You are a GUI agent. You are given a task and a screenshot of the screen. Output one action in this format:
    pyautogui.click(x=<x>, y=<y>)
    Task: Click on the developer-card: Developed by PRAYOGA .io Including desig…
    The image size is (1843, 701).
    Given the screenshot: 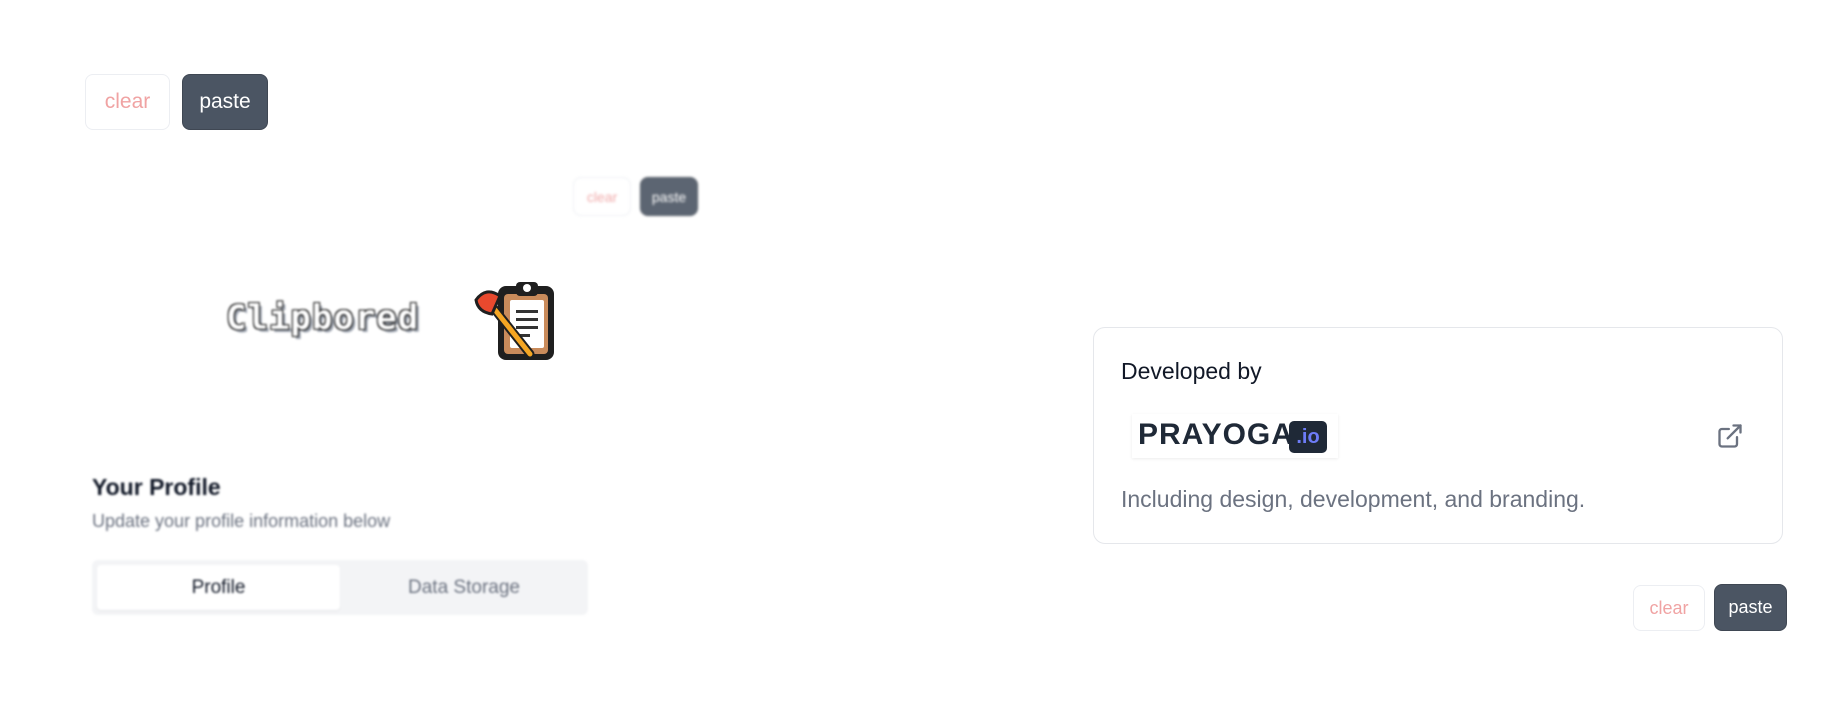 What is the action you would take?
    pyautogui.click(x=1438, y=435)
    